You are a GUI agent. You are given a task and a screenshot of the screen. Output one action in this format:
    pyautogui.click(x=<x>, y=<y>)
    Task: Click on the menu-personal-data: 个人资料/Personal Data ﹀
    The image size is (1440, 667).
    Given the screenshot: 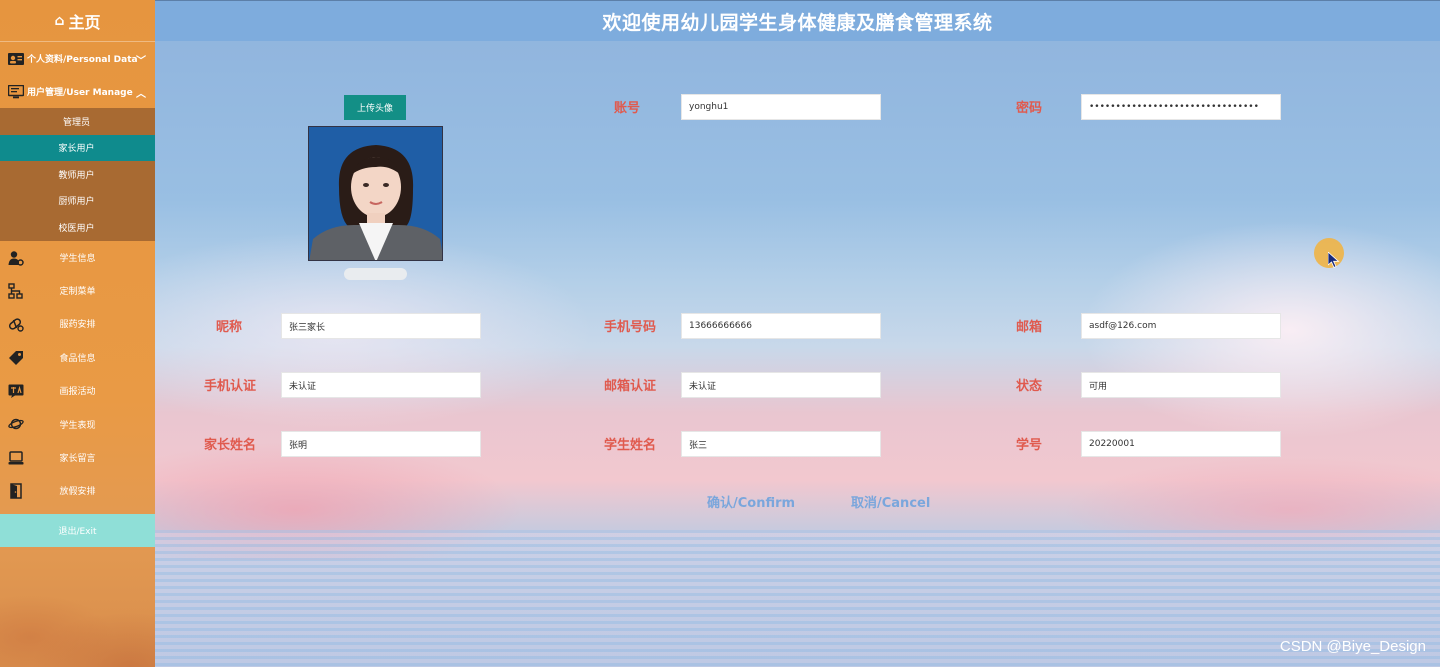 What is the action you would take?
    pyautogui.click(x=77, y=58)
    